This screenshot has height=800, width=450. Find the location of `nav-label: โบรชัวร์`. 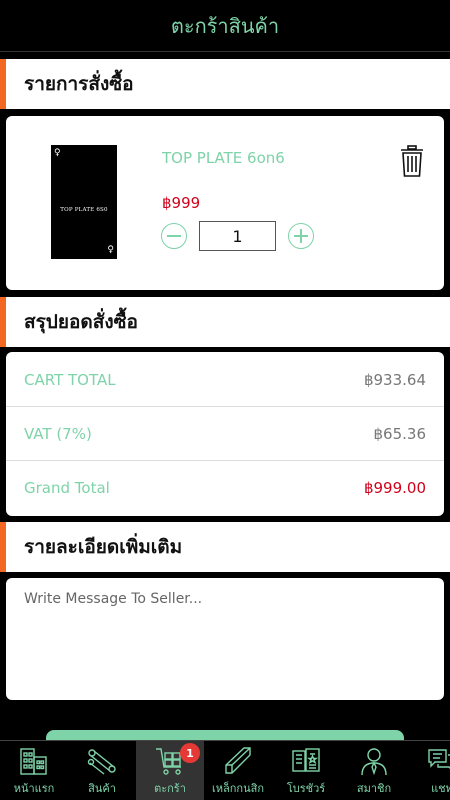

nav-label: โบรชัวร์ is located at coordinates (306, 788).